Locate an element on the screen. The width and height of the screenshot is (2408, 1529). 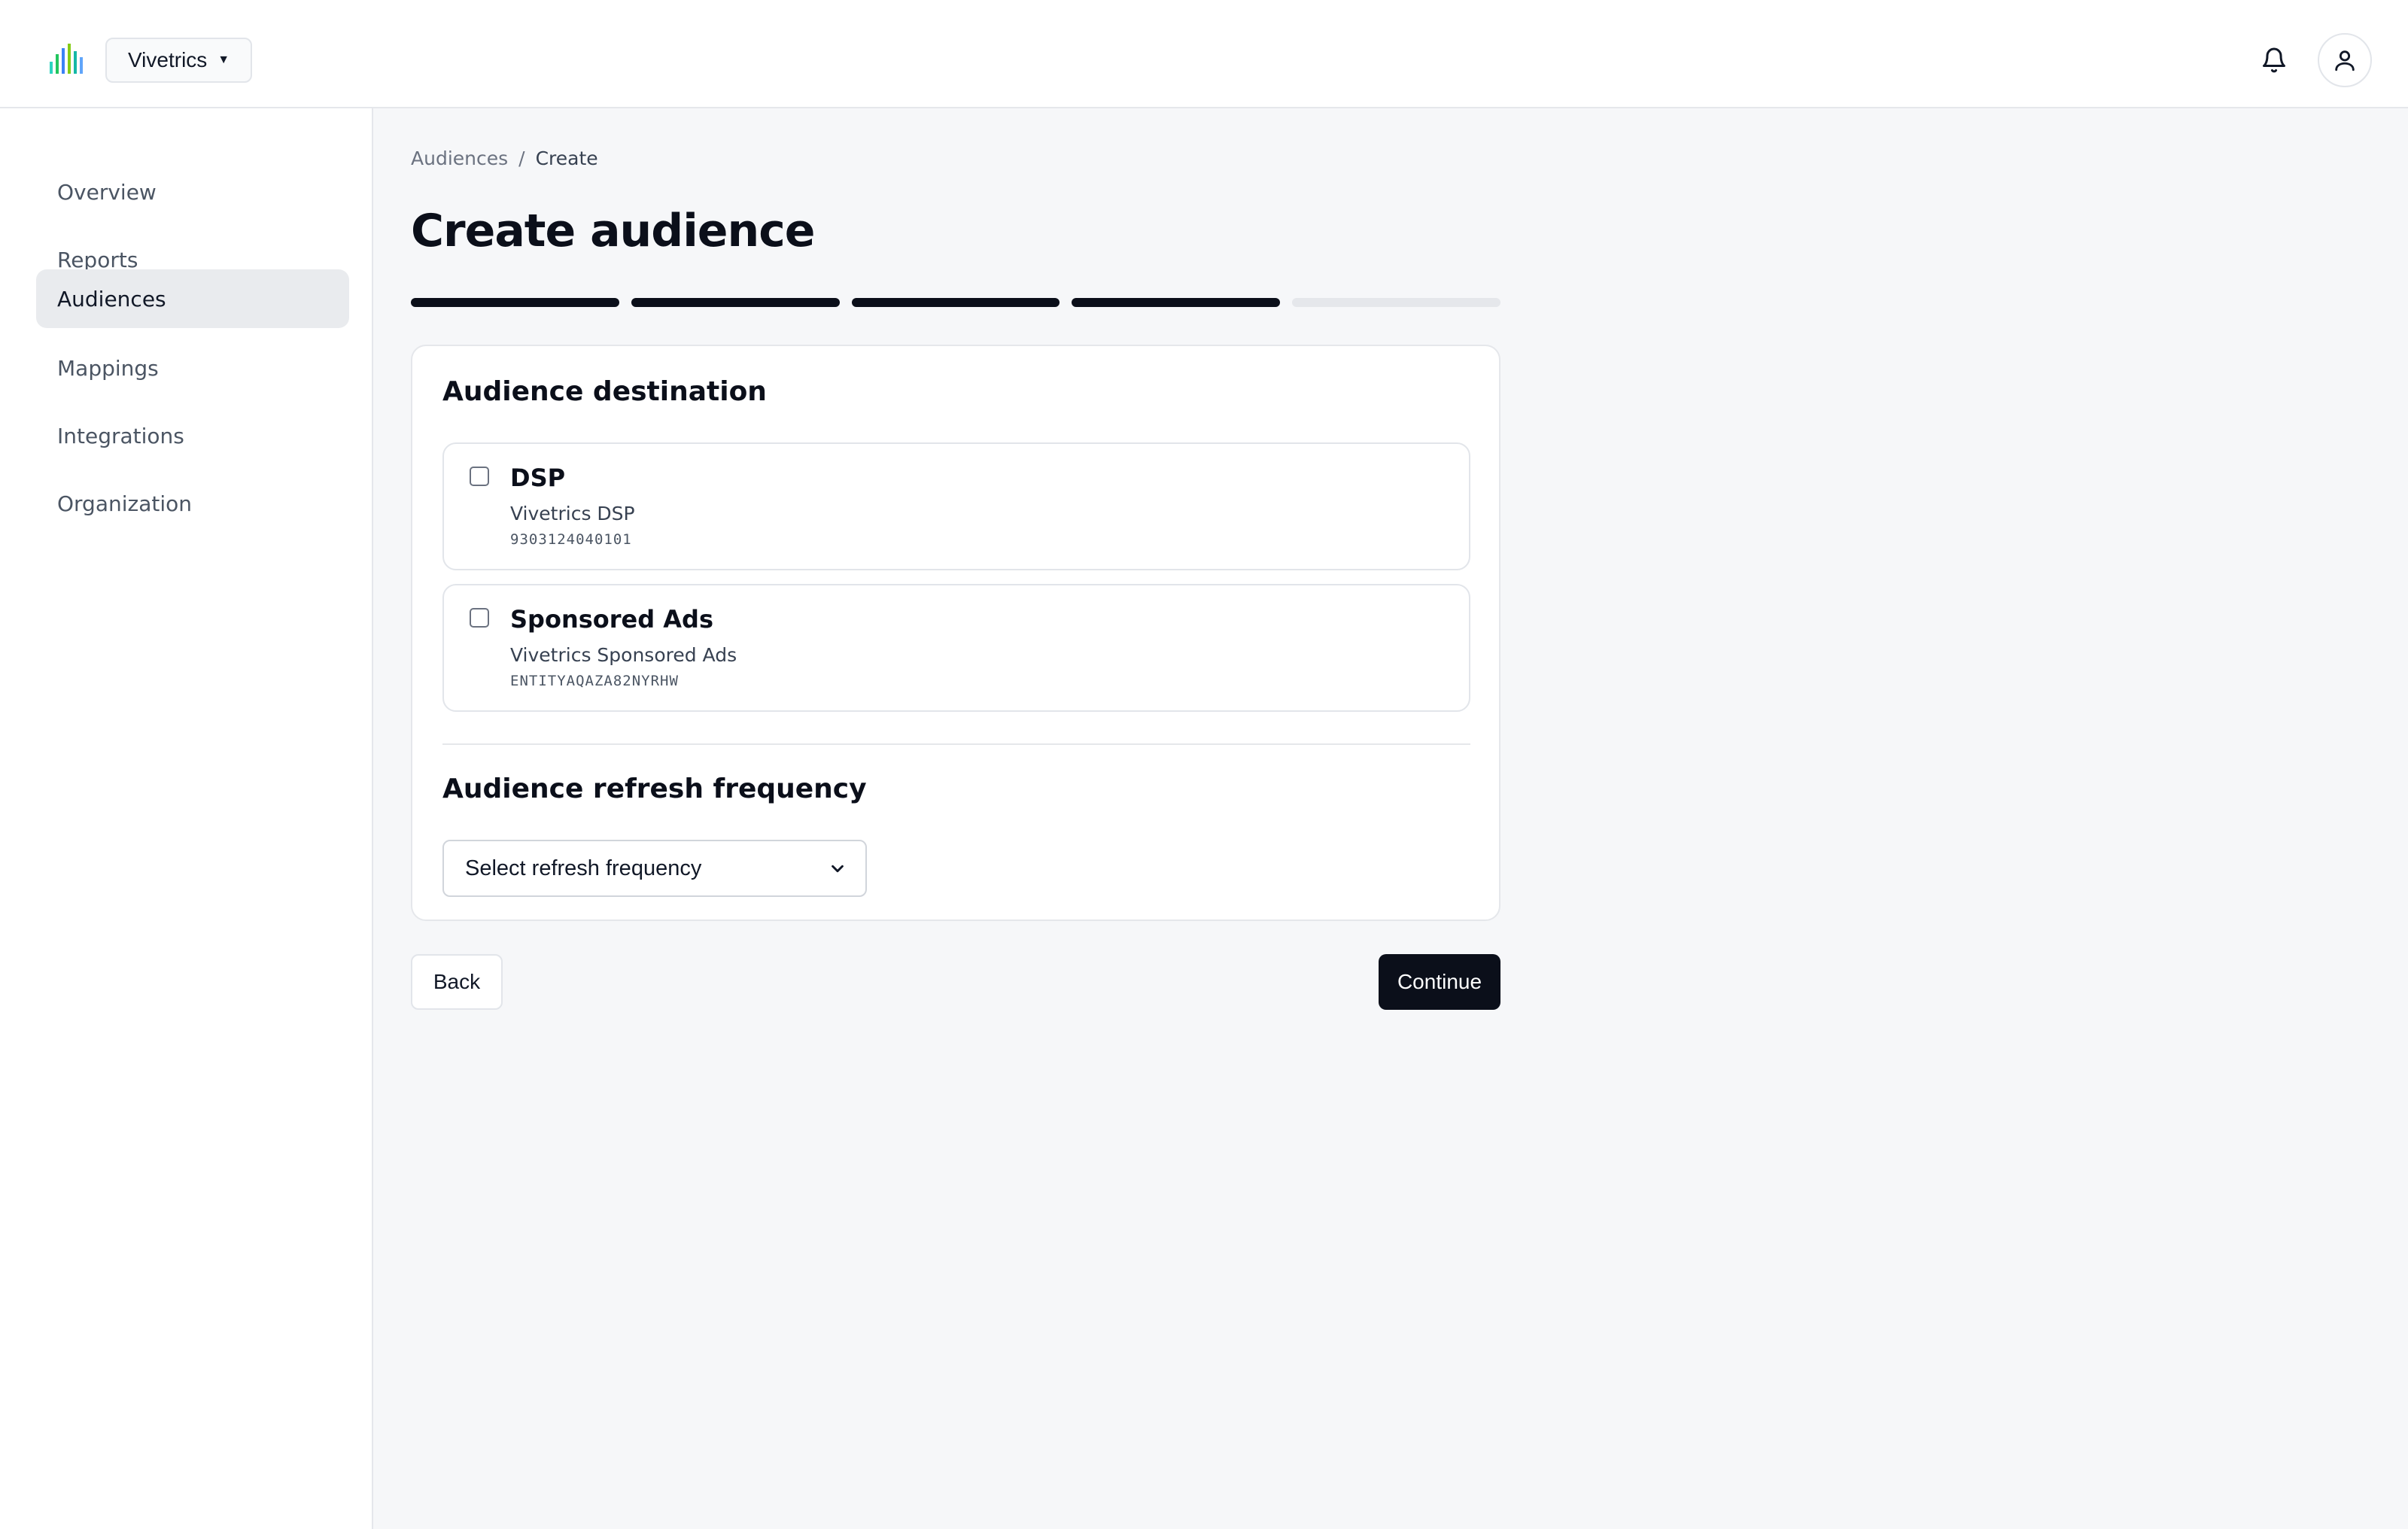
progress-stepper is located at coordinates (955, 302).